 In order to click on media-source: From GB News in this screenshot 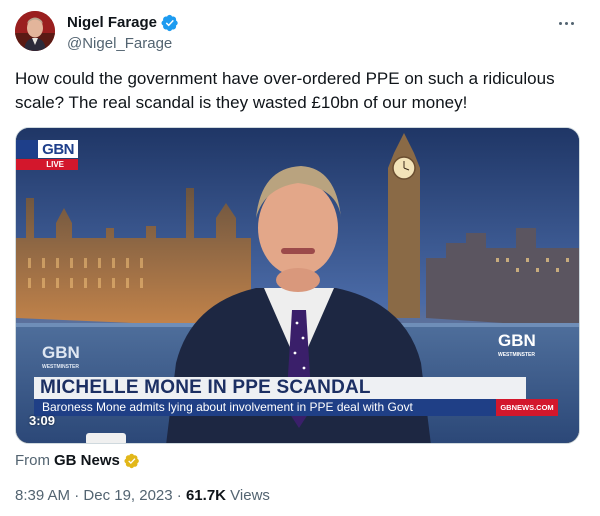, I will do `click(77, 461)`.